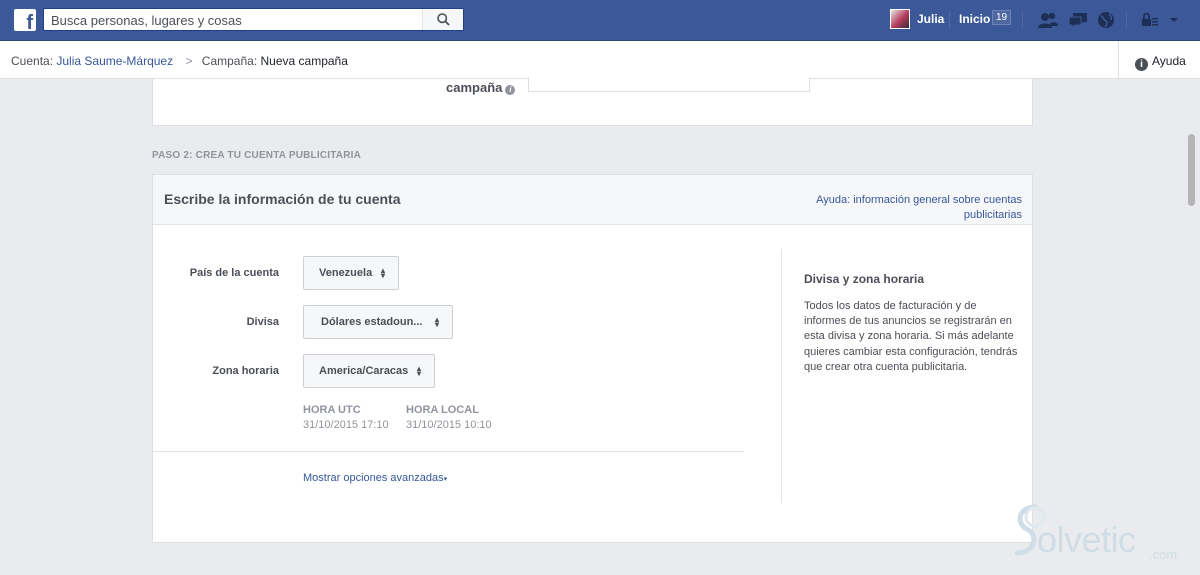 The height and width of the screenshot is (575, 1200). What do you see at coordinates (375, 478) in the screenshot?
I see `advanced-options-link: Mostrar opciones avanzadas▾` at bounding box center [375, 478].